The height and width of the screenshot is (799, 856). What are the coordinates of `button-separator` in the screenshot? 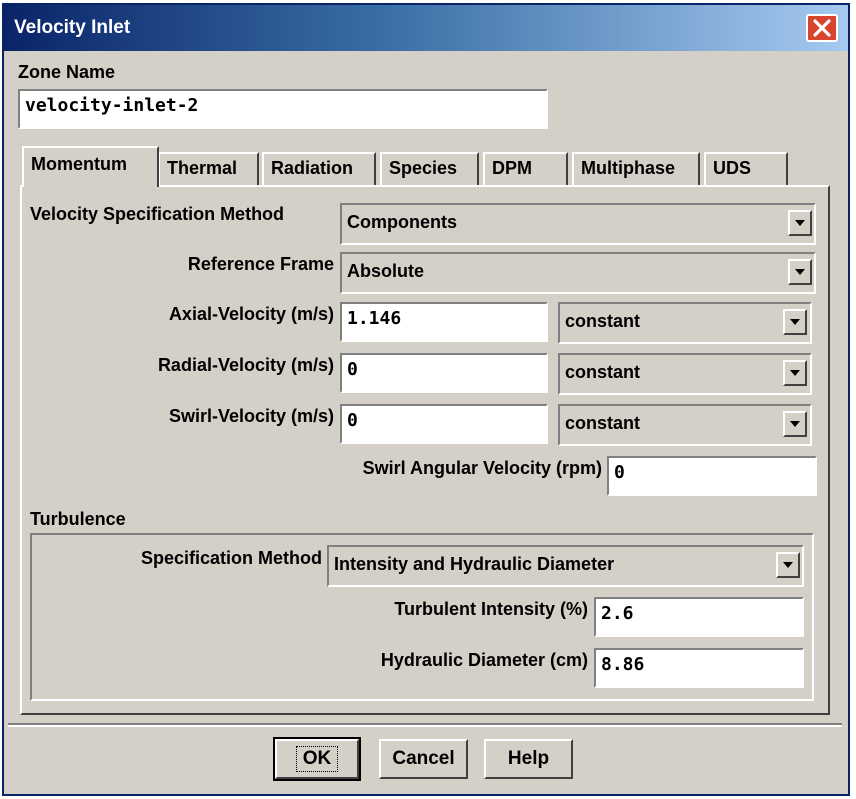 It's located at (425, 725).